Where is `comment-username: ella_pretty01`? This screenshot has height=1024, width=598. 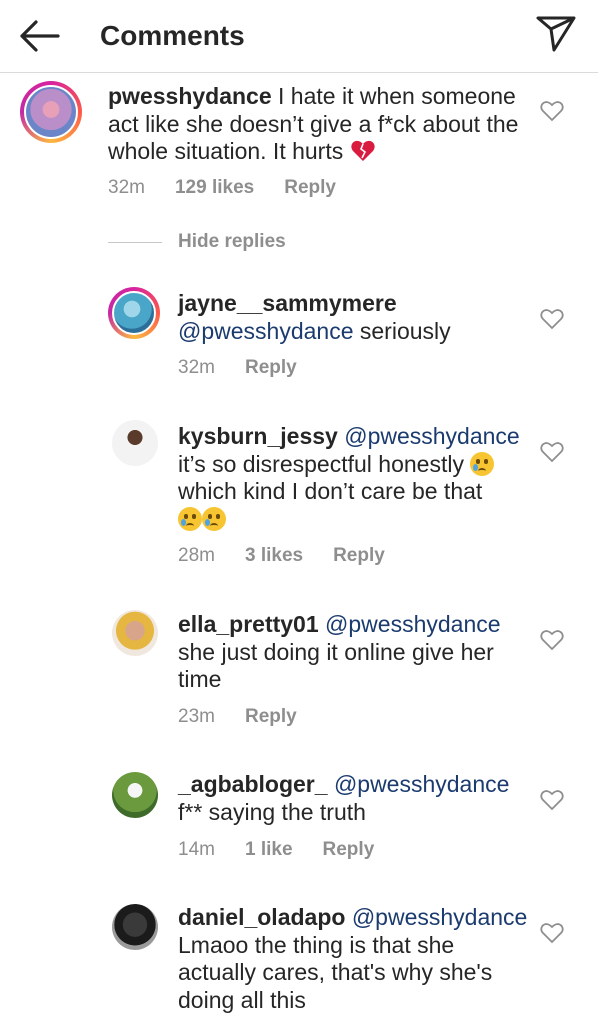
comment-username: ella_pretty01 is located at coordinates (248, 624).